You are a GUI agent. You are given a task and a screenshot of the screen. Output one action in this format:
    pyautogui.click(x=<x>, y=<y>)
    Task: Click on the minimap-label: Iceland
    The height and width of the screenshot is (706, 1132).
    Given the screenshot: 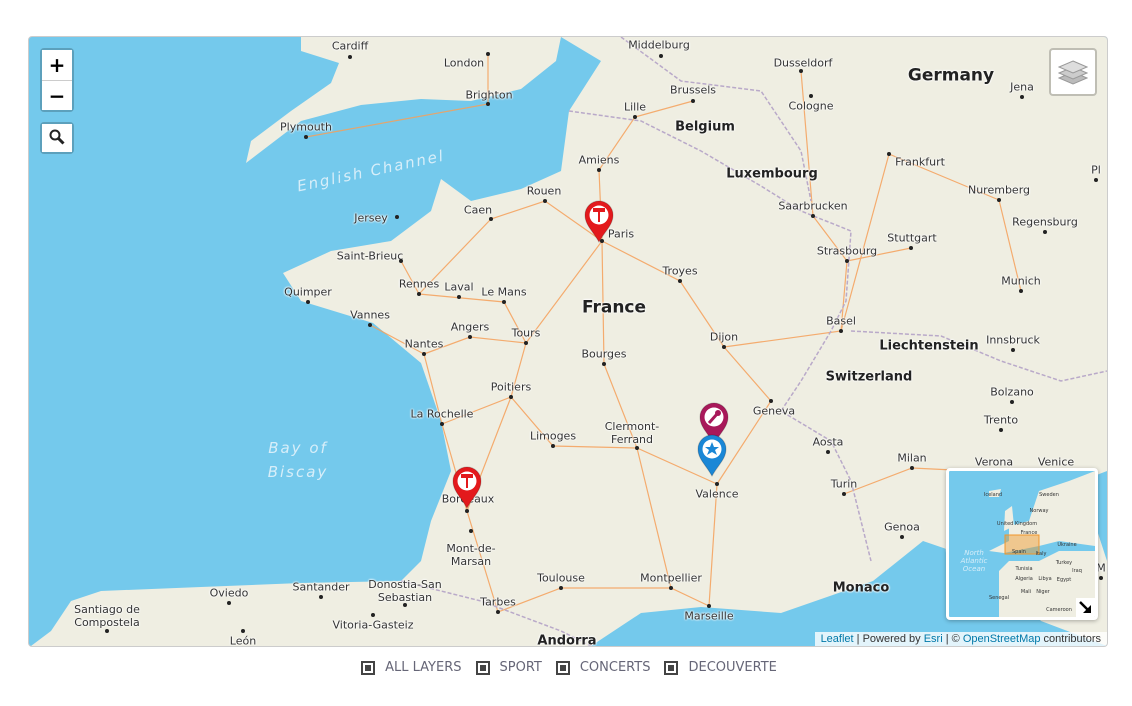 What is the action you would take?
    pyautogui.click(x=993, y=495)
    